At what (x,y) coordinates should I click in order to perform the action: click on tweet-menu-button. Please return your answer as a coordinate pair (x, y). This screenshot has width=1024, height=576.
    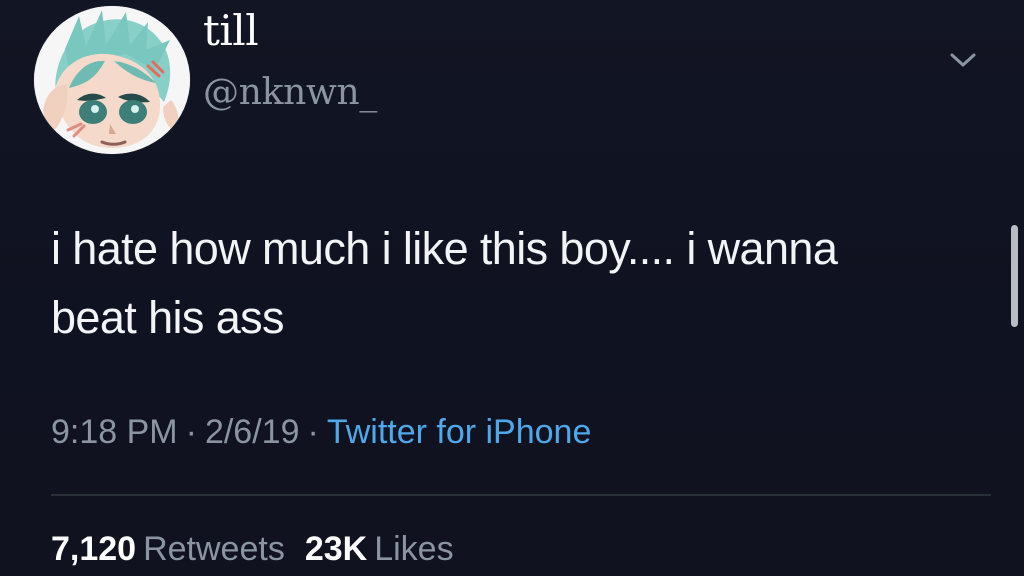
    Looking at the image, I should click on (963, 60).